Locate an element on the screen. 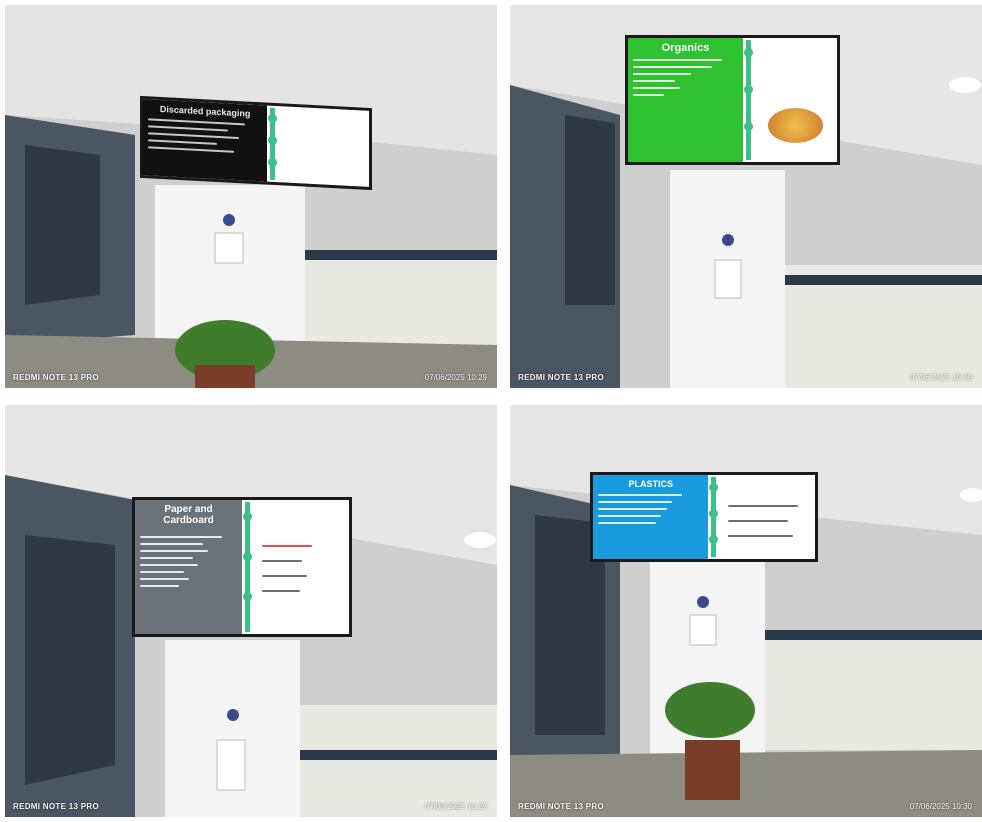 The width and height of the screenshot is (982, 822). food-image is located at coordinates (795, 125).